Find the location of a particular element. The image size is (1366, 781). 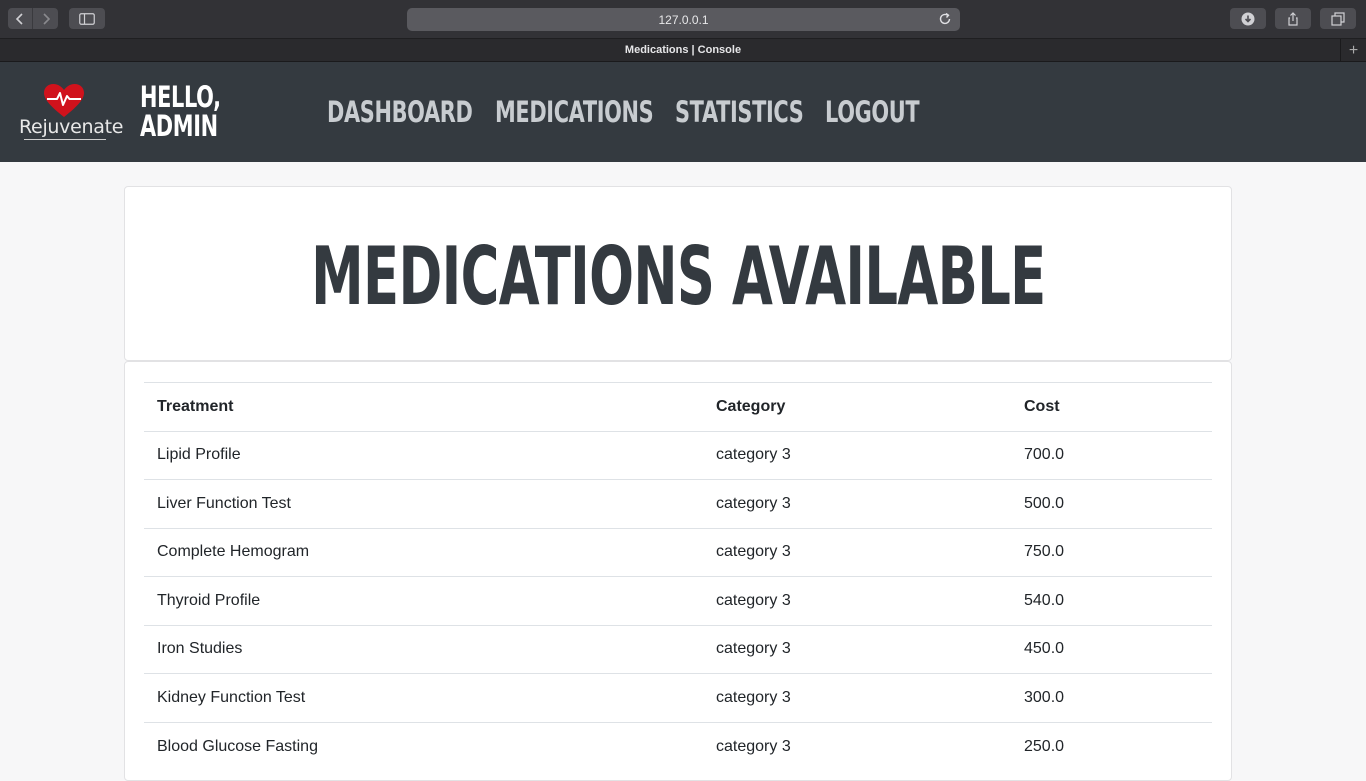

nav-link-logout: Logout is located at coordinates (883, 111).